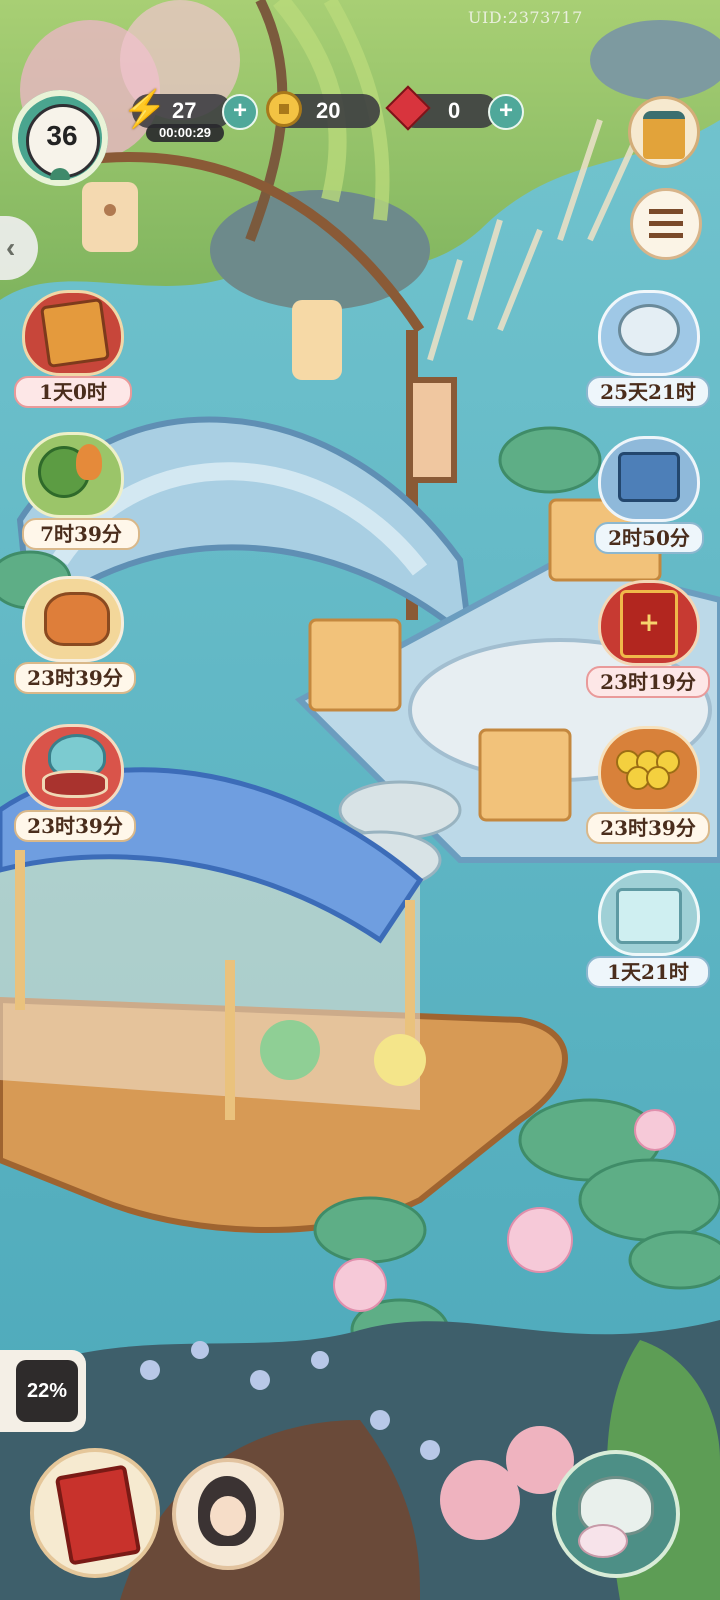 The image size is (720, 1600). I want to click on gem-value: 0, so click(454, 110).